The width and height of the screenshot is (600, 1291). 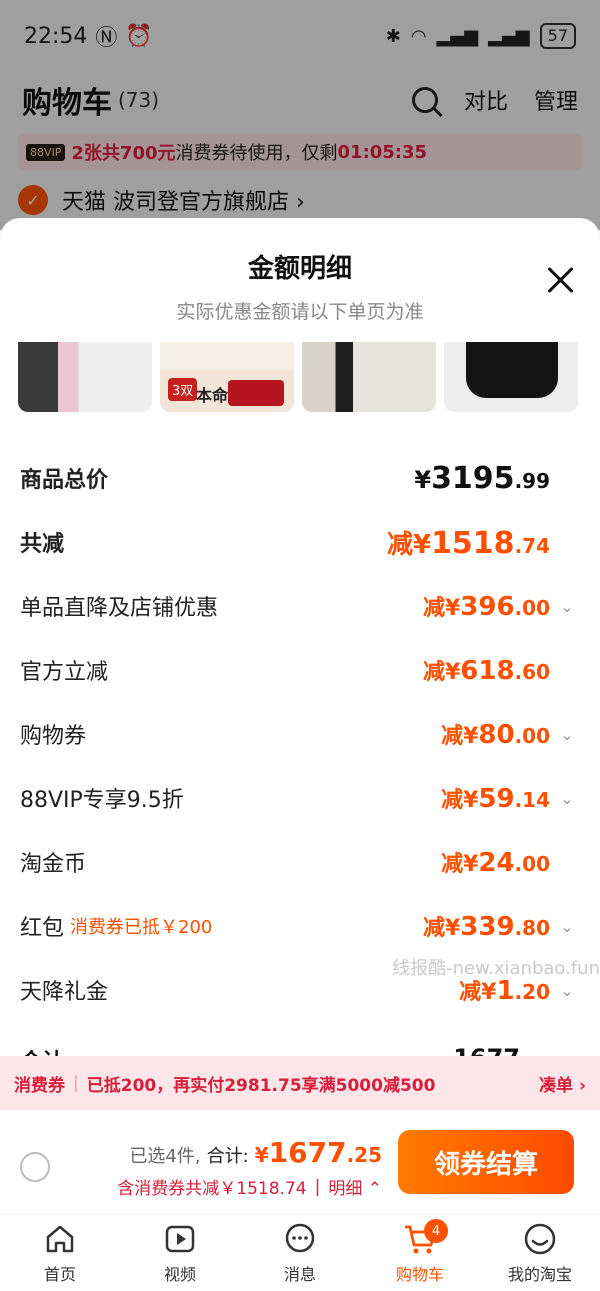 I want to click on thumb-socks-image, so click(x=256, y=393).